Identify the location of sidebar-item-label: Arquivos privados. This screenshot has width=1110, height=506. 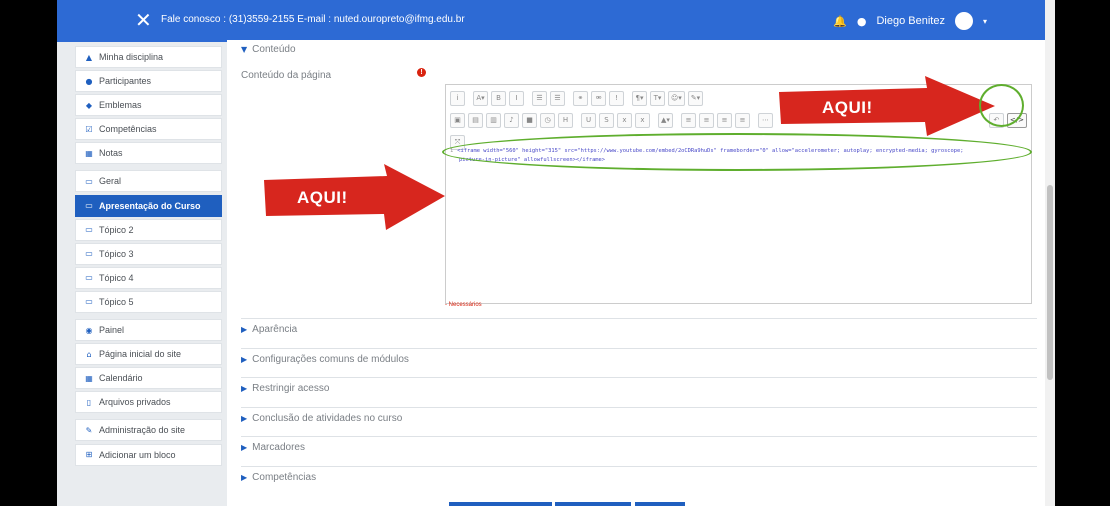
(135, 402).